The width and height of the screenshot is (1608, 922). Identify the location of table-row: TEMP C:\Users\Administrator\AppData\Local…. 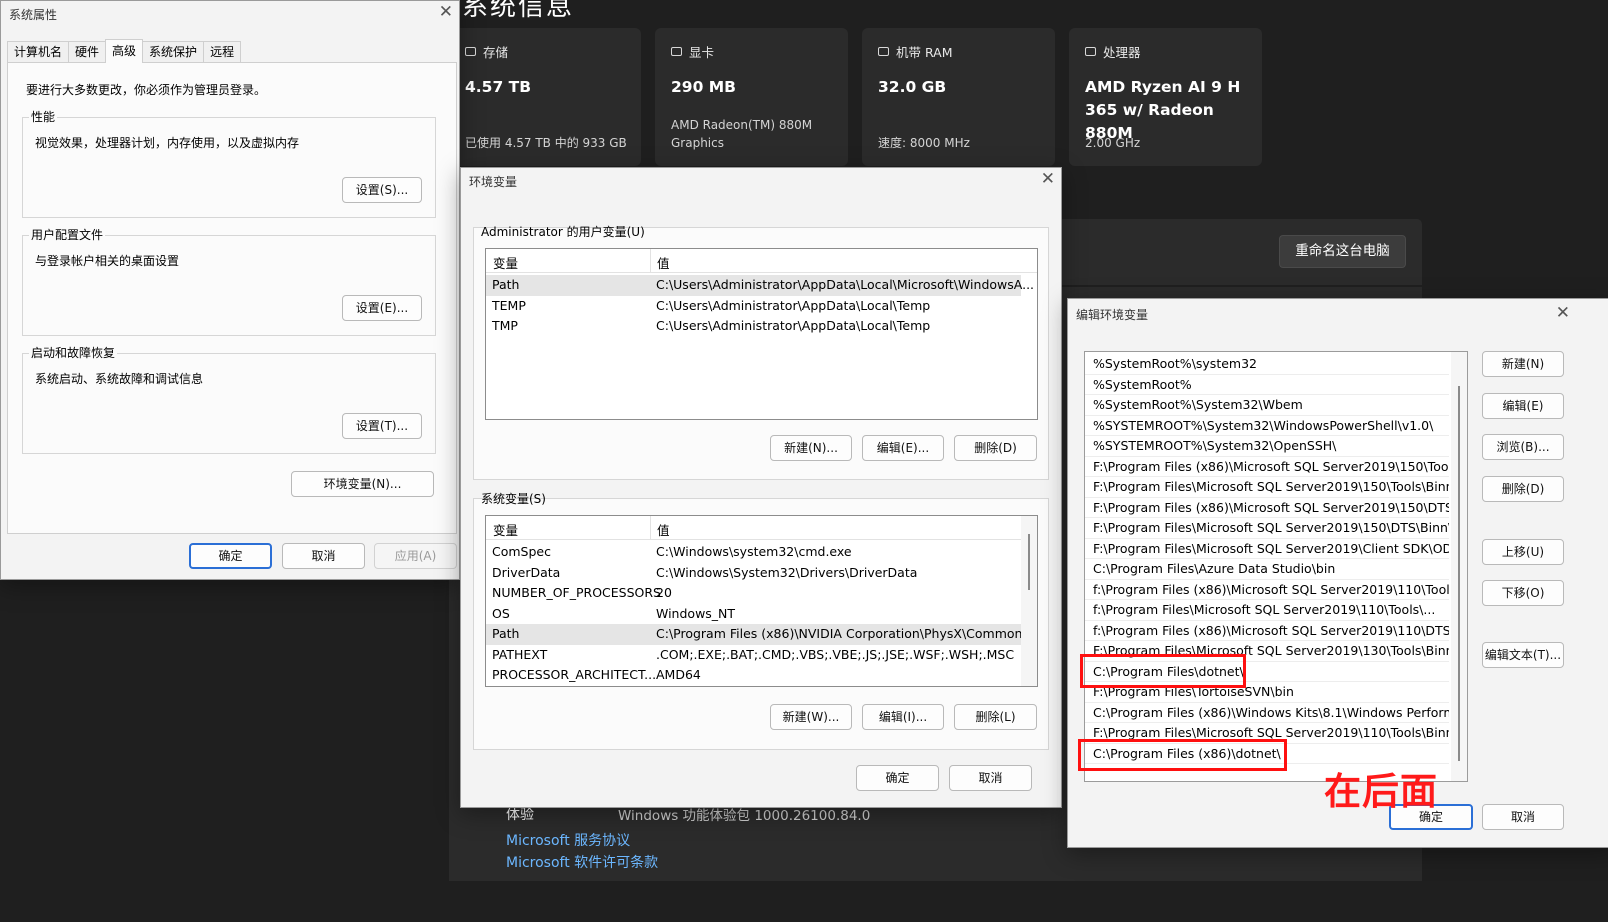
(761, 306).